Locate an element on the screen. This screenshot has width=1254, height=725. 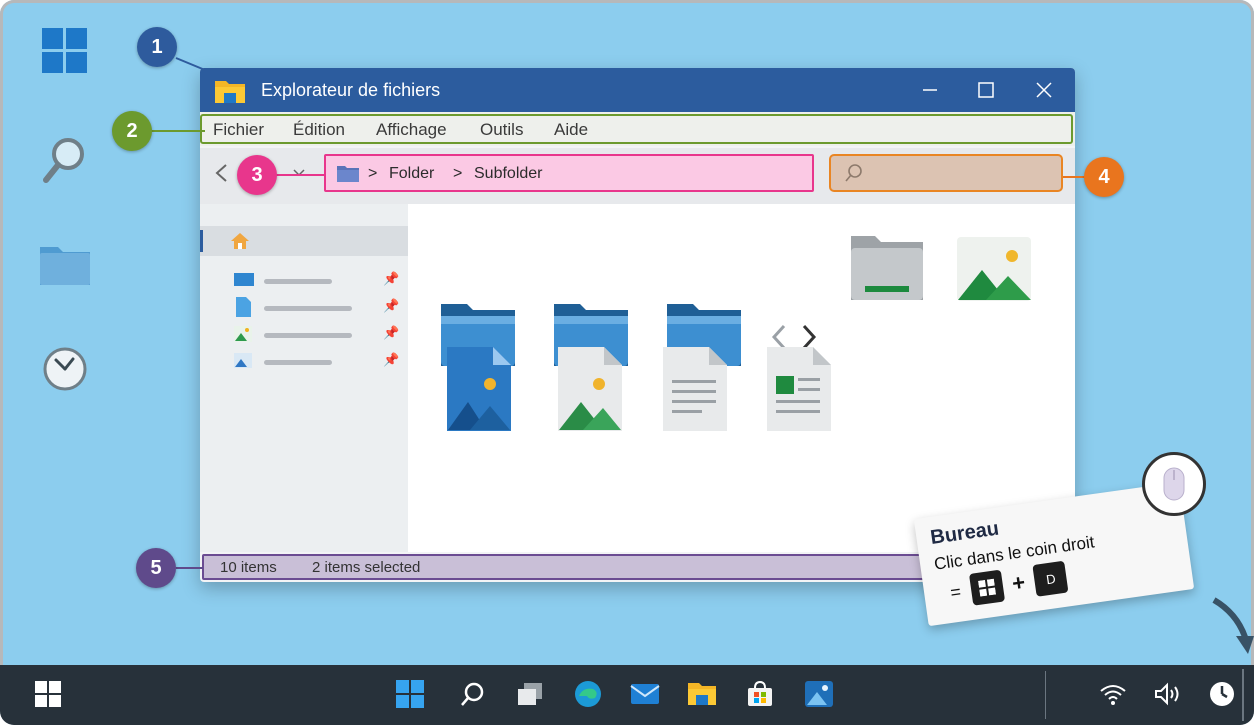
edge-icon is located at coordinates (588, 694).